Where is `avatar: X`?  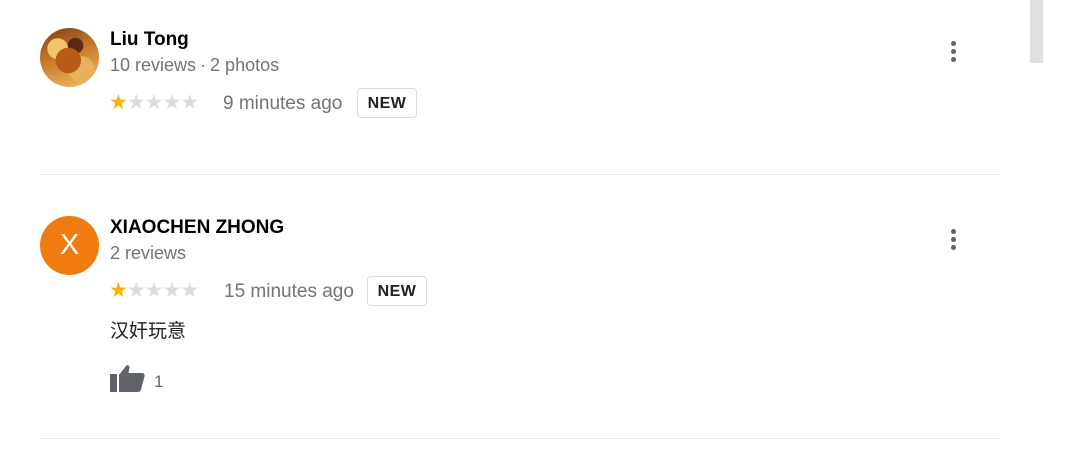 avatar: X is located at coordinates (69, 245).